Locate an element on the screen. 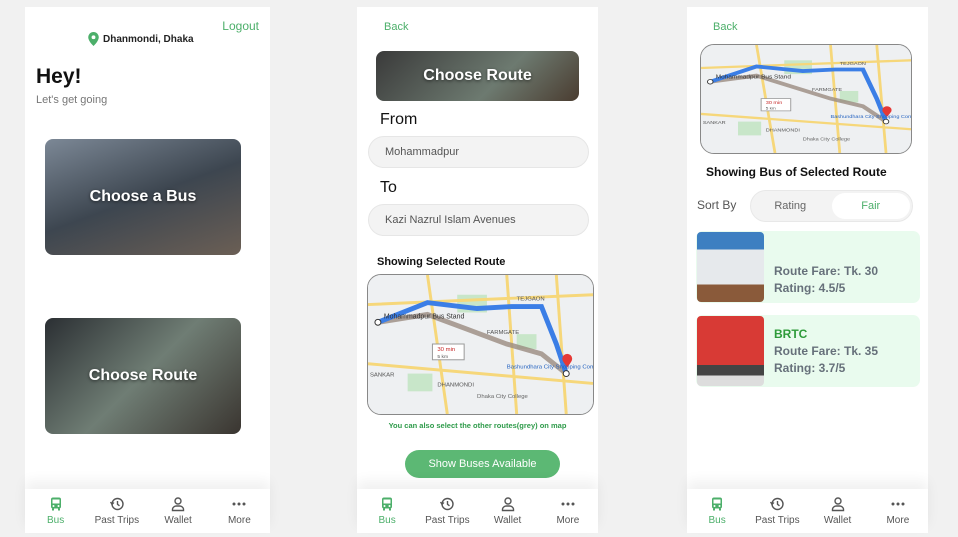 This screenshot has width=958, height=537. show-buses-button: Show Buses Available is located at coordinates (482, 464).